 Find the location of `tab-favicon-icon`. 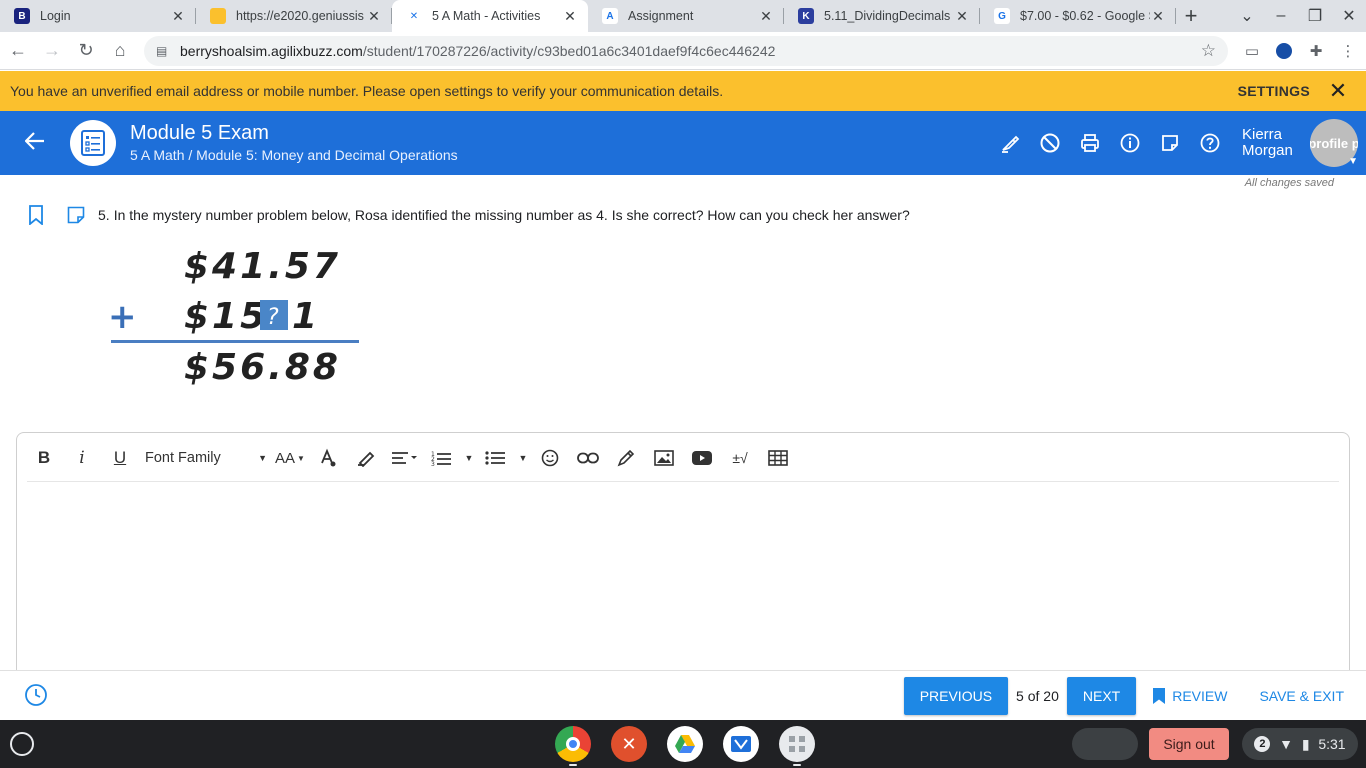

tab-favicon-icon is located at coordinates (218, 16).